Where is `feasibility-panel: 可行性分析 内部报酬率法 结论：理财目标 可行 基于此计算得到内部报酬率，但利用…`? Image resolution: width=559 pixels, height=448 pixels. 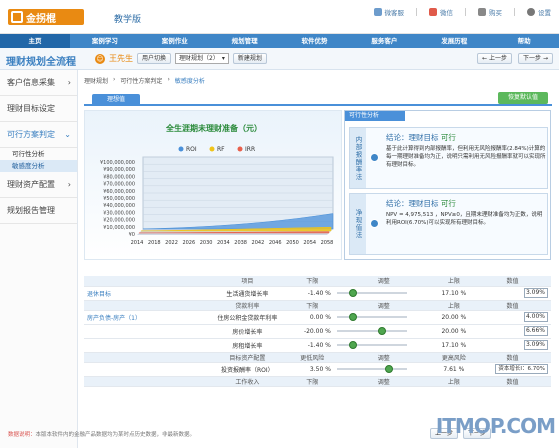
feasibility-panel: 可行性分析 内部报酬率法 结论：理财目标 可行 基于此计算得到内部报酬率，但利用… is located at coordinates (447, 185).